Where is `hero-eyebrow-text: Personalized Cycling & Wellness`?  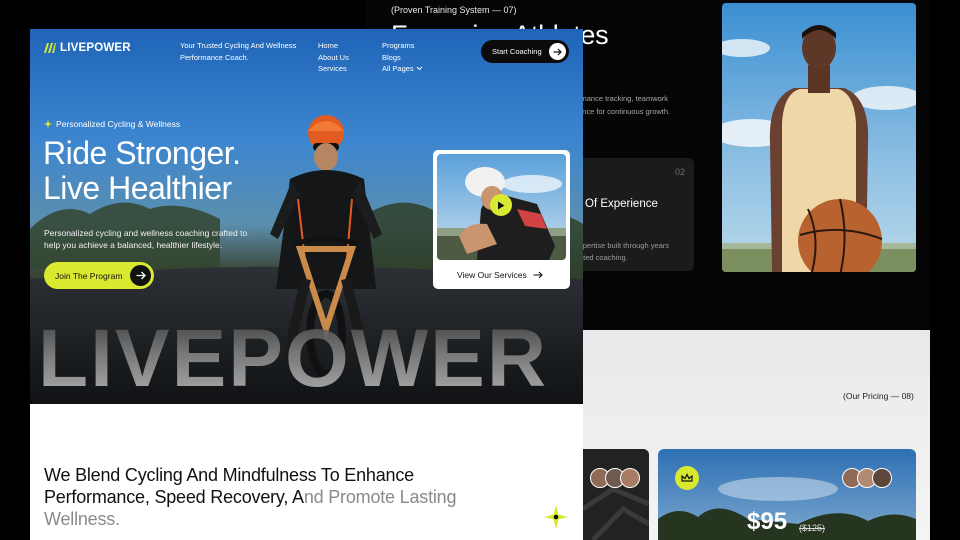
hero-eyebrow-text: Personalized Cycling & Wellness is located at coordinates (118, 124).